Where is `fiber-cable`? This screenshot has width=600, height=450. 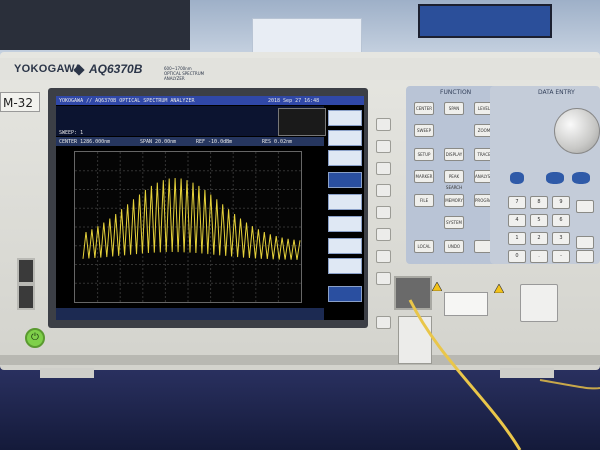 fiber-cable is located at coordinates (504, 374).